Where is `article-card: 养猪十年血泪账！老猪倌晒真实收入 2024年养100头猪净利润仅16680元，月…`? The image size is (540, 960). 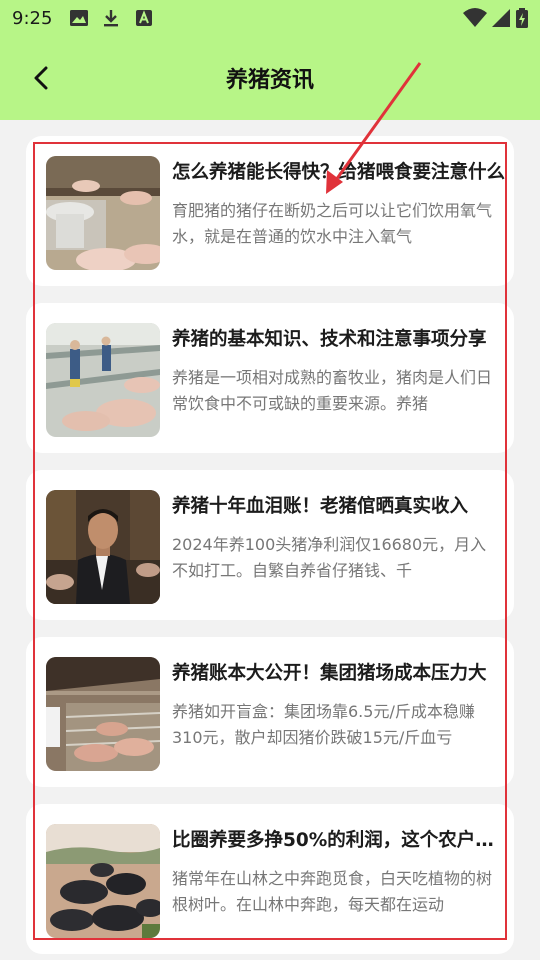
article-card: 养猪十年血泪账！老猪倌晒真实收入 2024年养100头猪净利润仅16680元，月… is located at coordinates (270, 545).